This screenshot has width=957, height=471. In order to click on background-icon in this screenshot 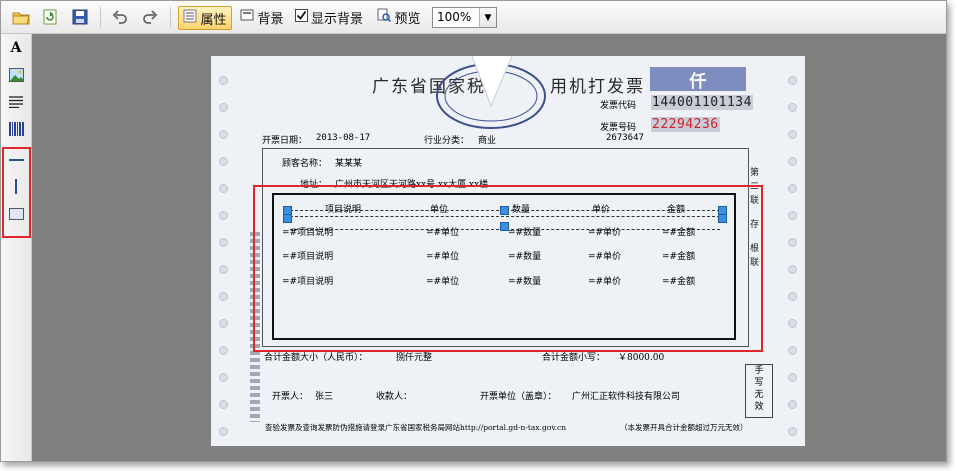, I will do `click(247, 17)`.